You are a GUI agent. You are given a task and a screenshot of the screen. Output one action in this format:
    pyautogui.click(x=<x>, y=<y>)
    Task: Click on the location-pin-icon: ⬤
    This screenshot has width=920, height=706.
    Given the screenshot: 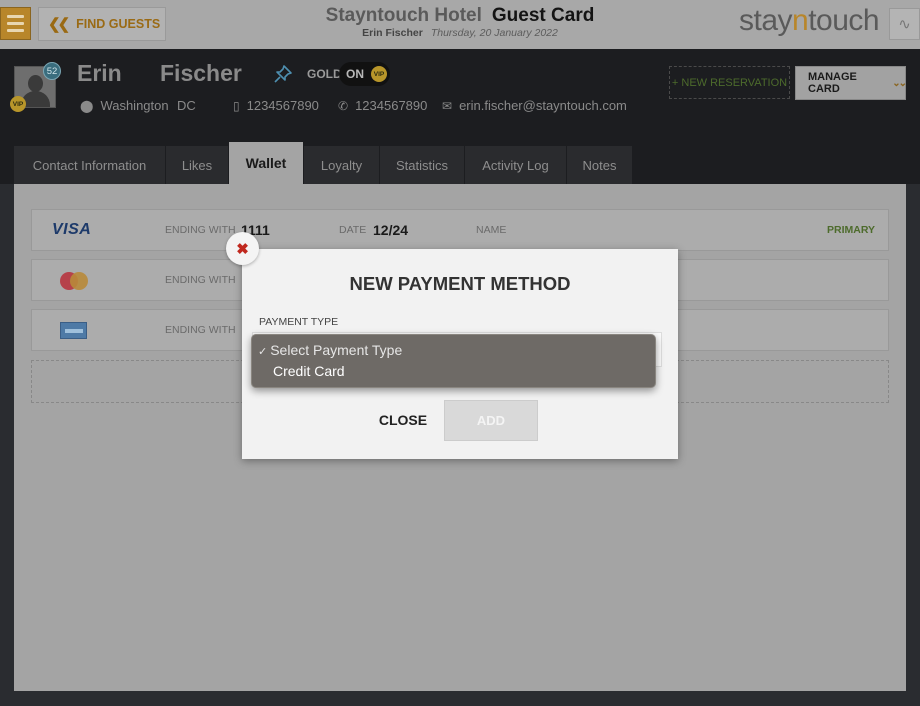 What is the action you would take?
    pyautogui.click(x=87, y=105)
    